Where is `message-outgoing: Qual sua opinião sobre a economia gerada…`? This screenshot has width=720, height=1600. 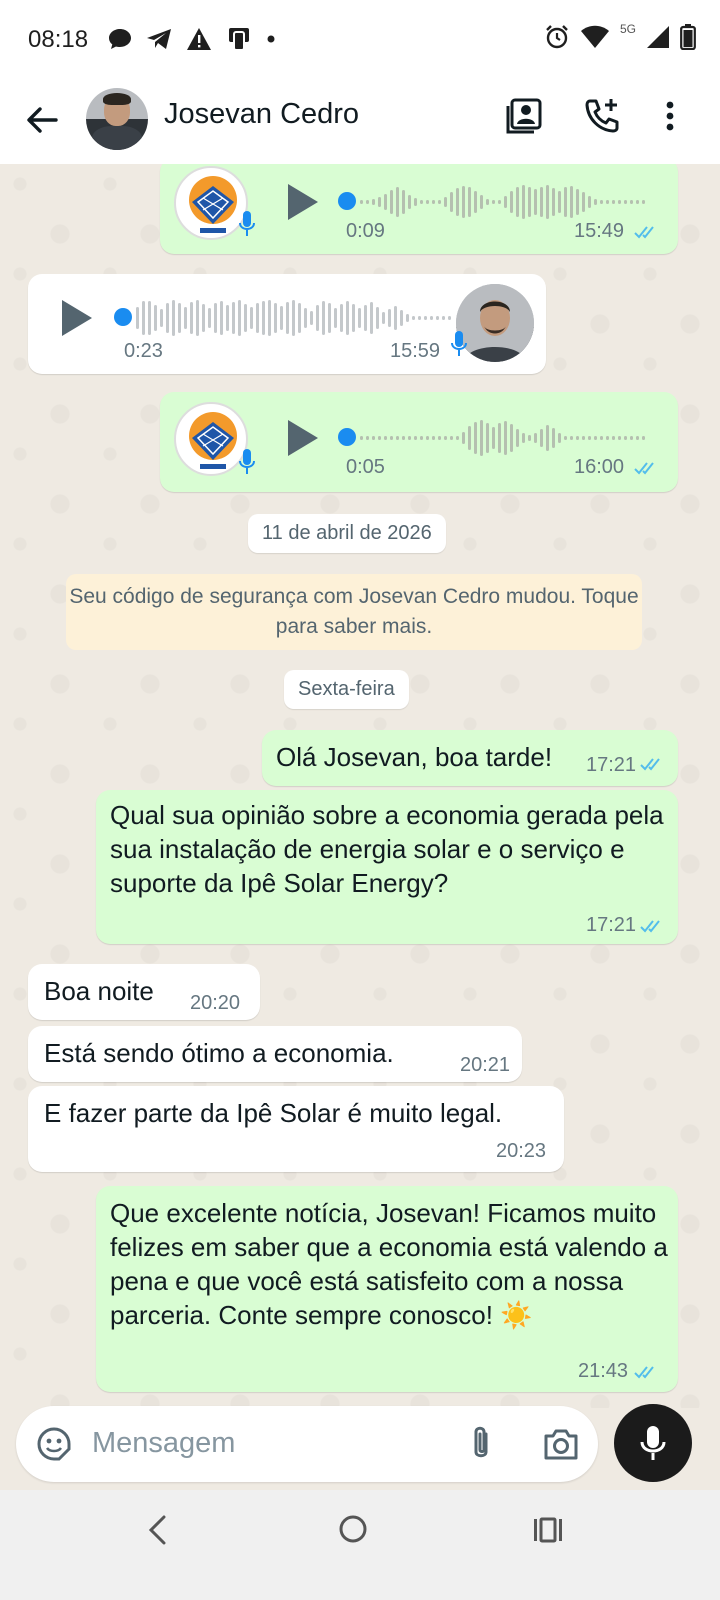
message-outgoing: Qual sua opinião sobre a economia gerada… is located at coordinates (387, 867).